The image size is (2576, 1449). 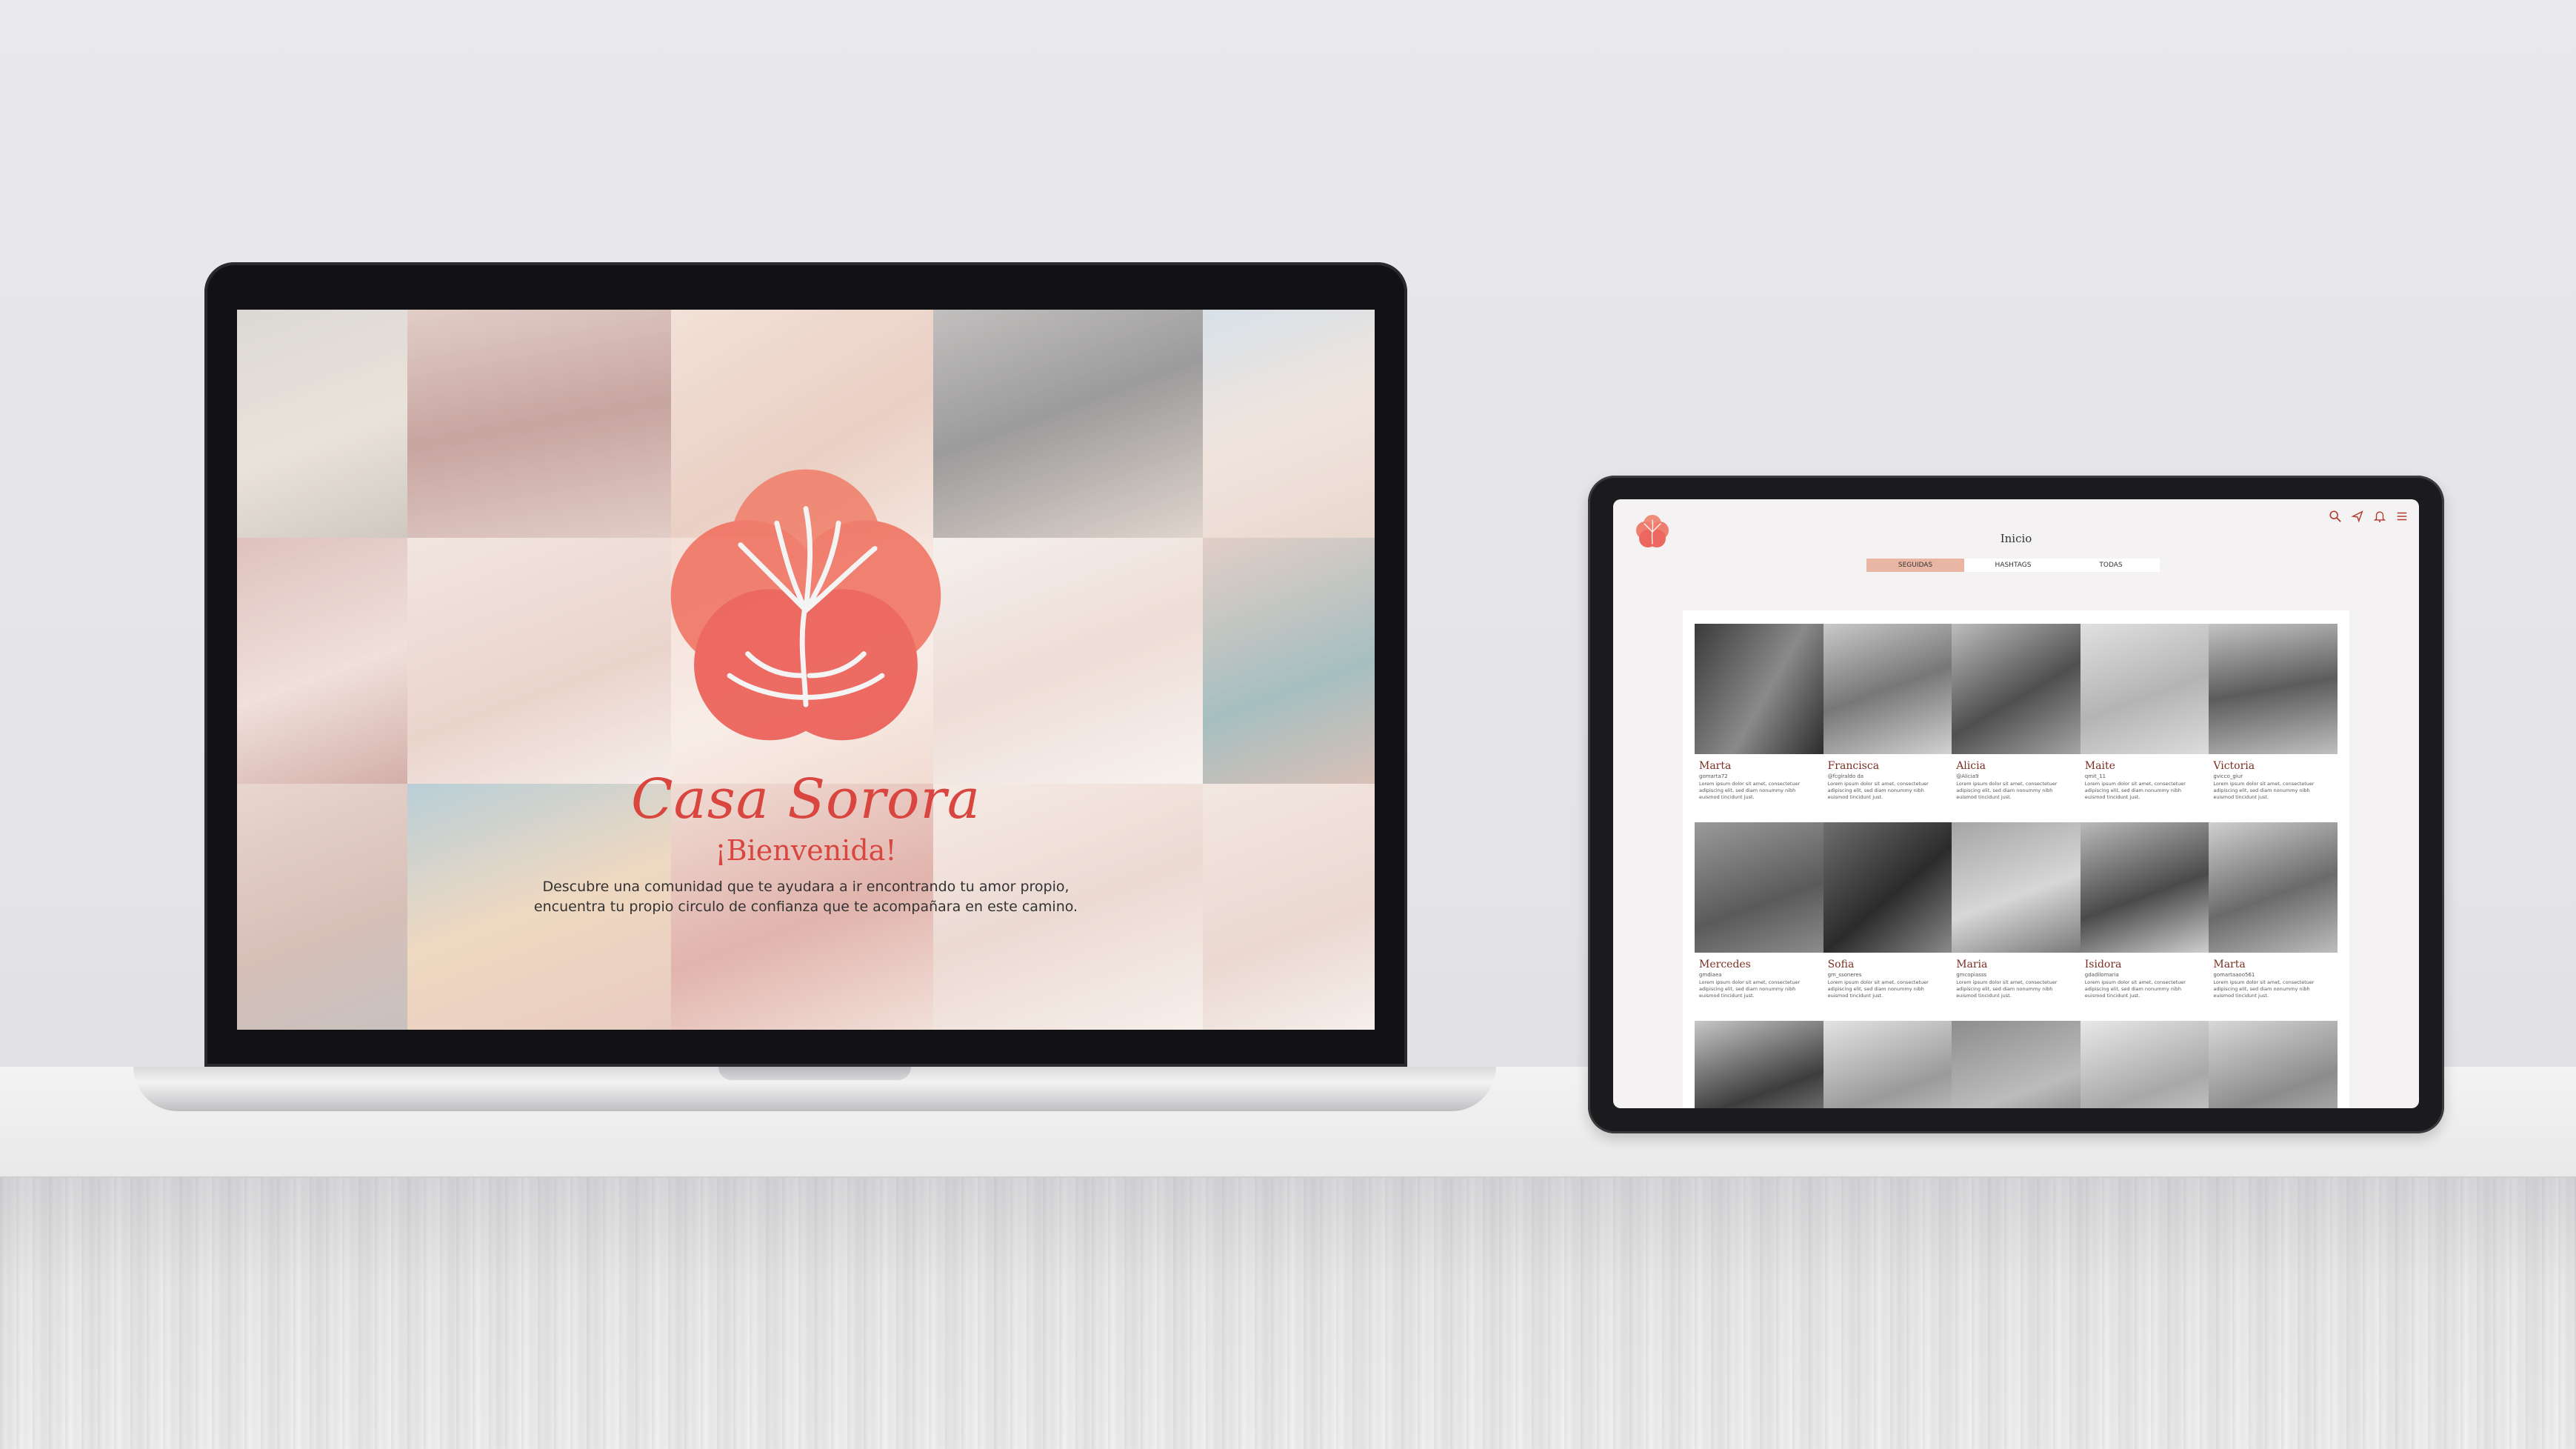 I want to click on profile-handle: gmcopiasss, so click(x=1971, y=975).